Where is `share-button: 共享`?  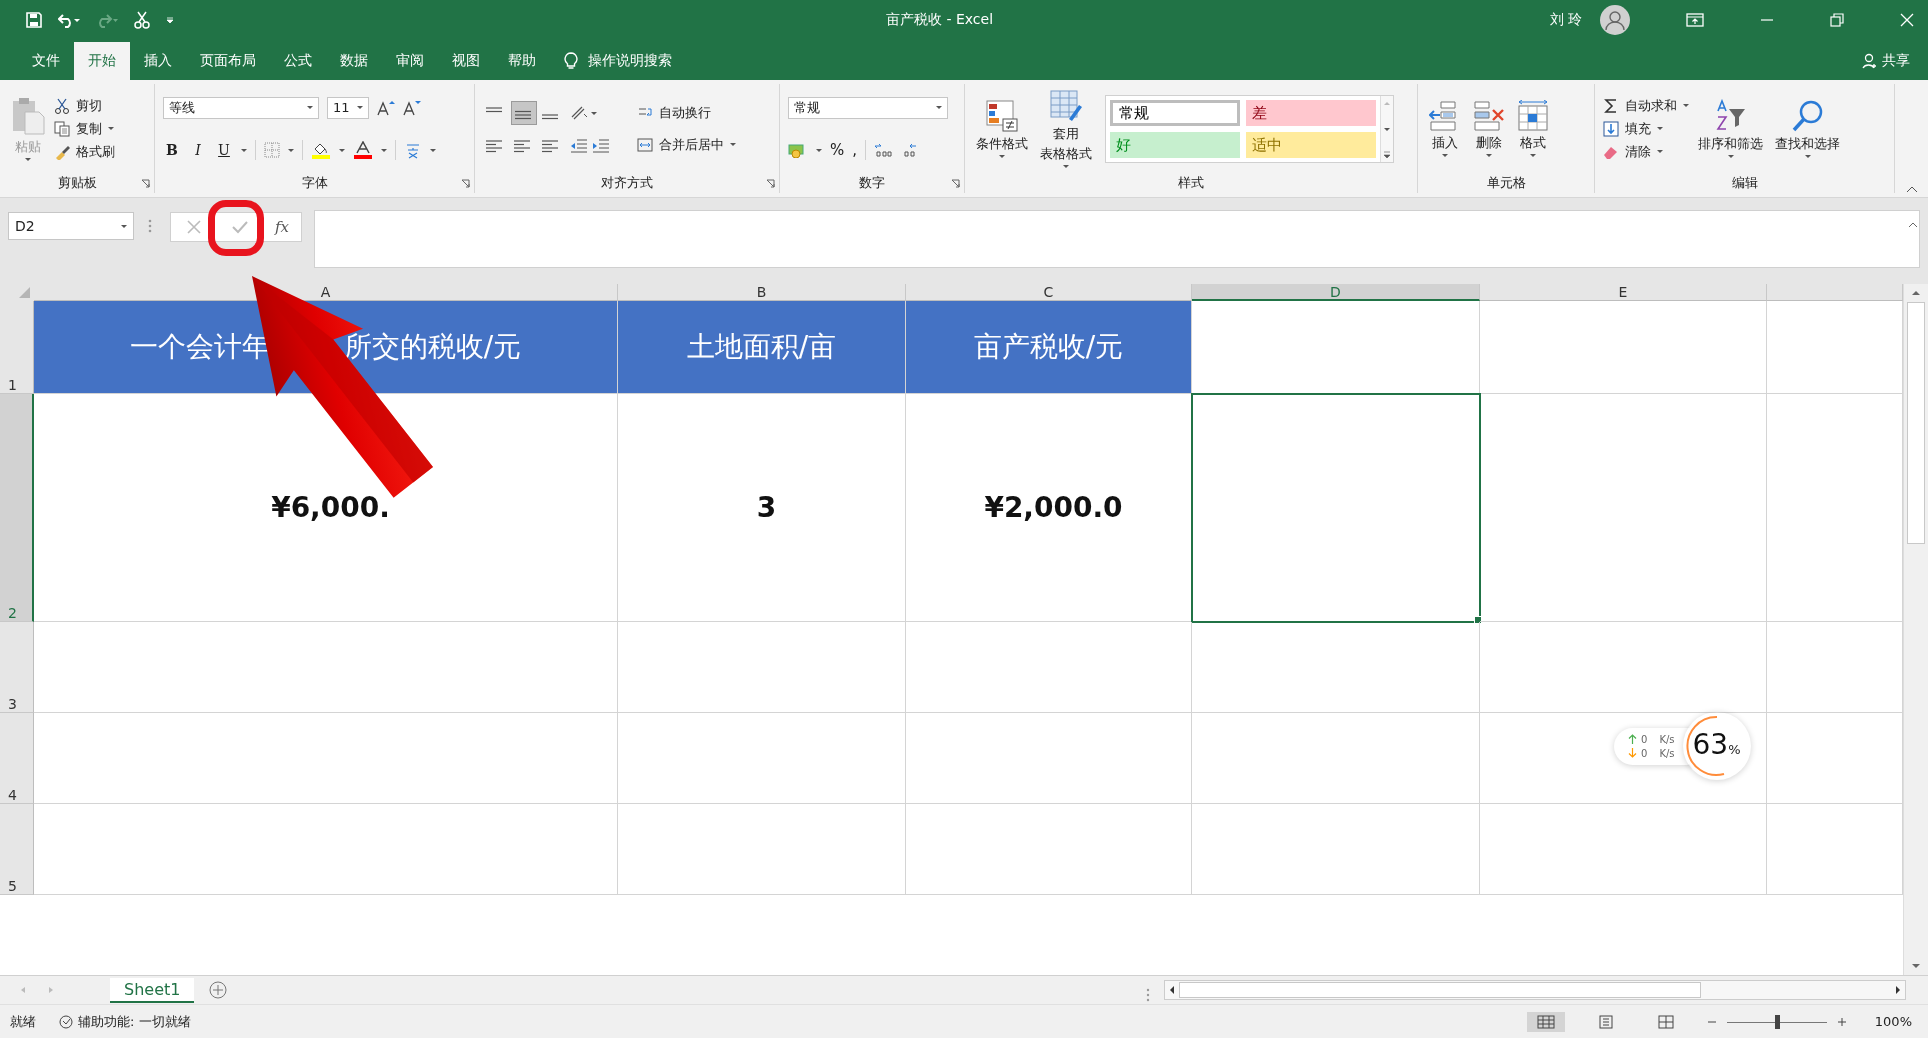
share-button: 共享 is located at coordinates (1895, 61).